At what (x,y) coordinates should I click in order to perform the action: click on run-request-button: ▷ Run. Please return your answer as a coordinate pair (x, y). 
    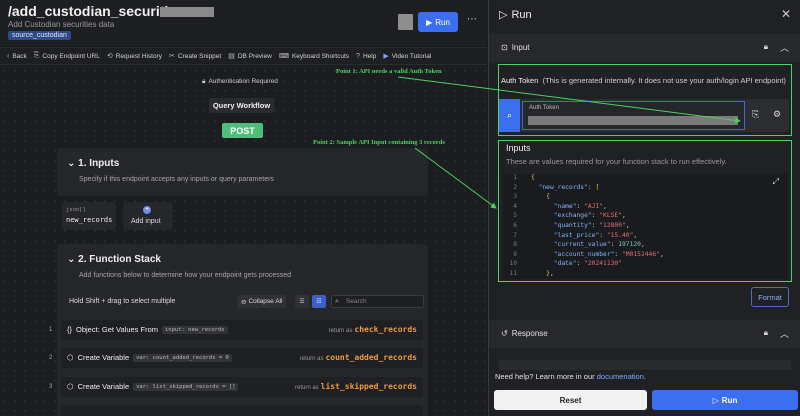
    Looking at the image, I should click on (725, 400).